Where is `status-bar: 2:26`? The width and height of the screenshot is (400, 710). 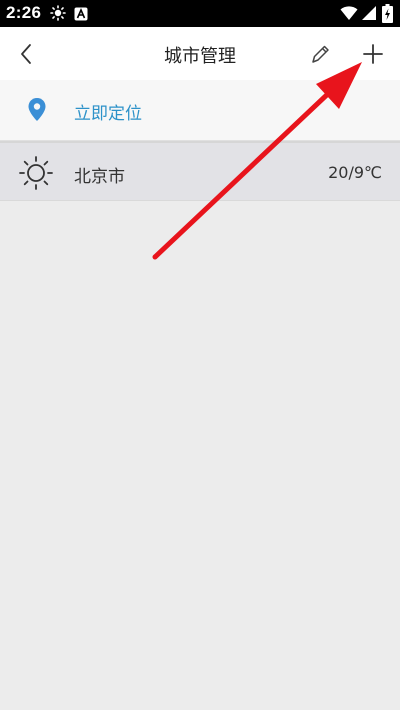 status-bar: 2:26 is located at coordinates (200, 13).